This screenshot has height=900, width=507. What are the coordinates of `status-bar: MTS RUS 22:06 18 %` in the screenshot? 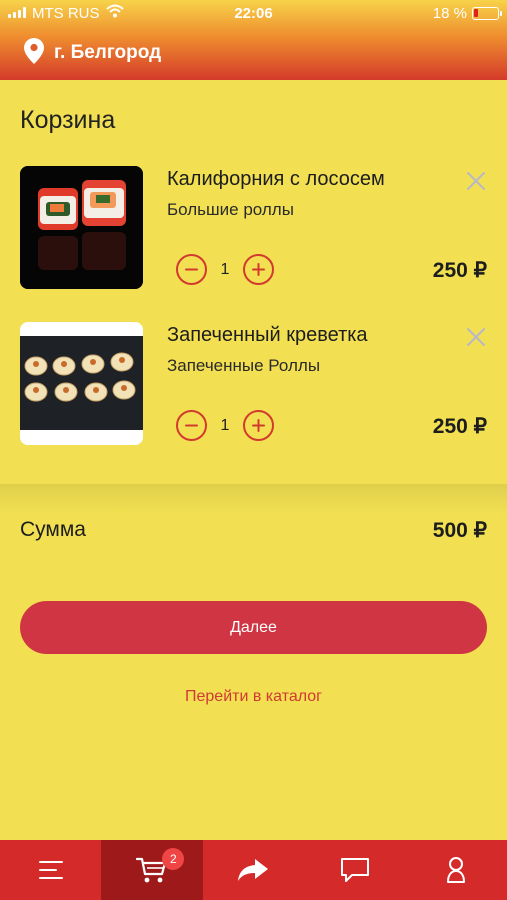 It's located at (253, 14).